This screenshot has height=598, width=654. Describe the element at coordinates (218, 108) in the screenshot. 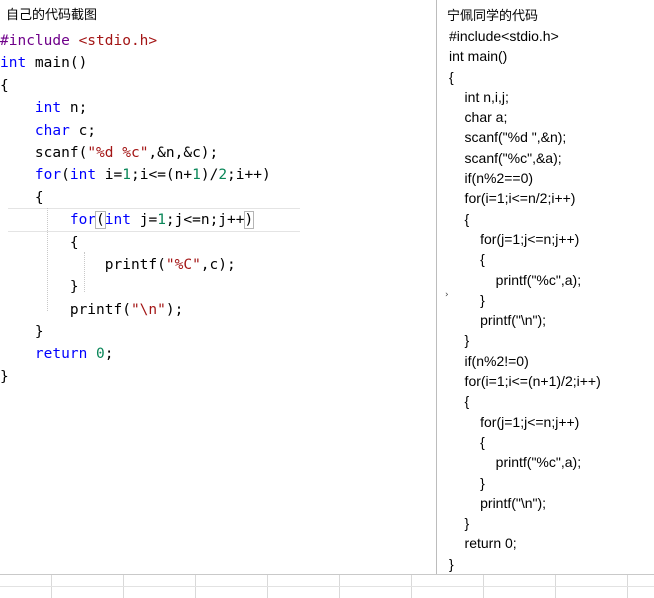

I see `code-line: int n;` at that location.